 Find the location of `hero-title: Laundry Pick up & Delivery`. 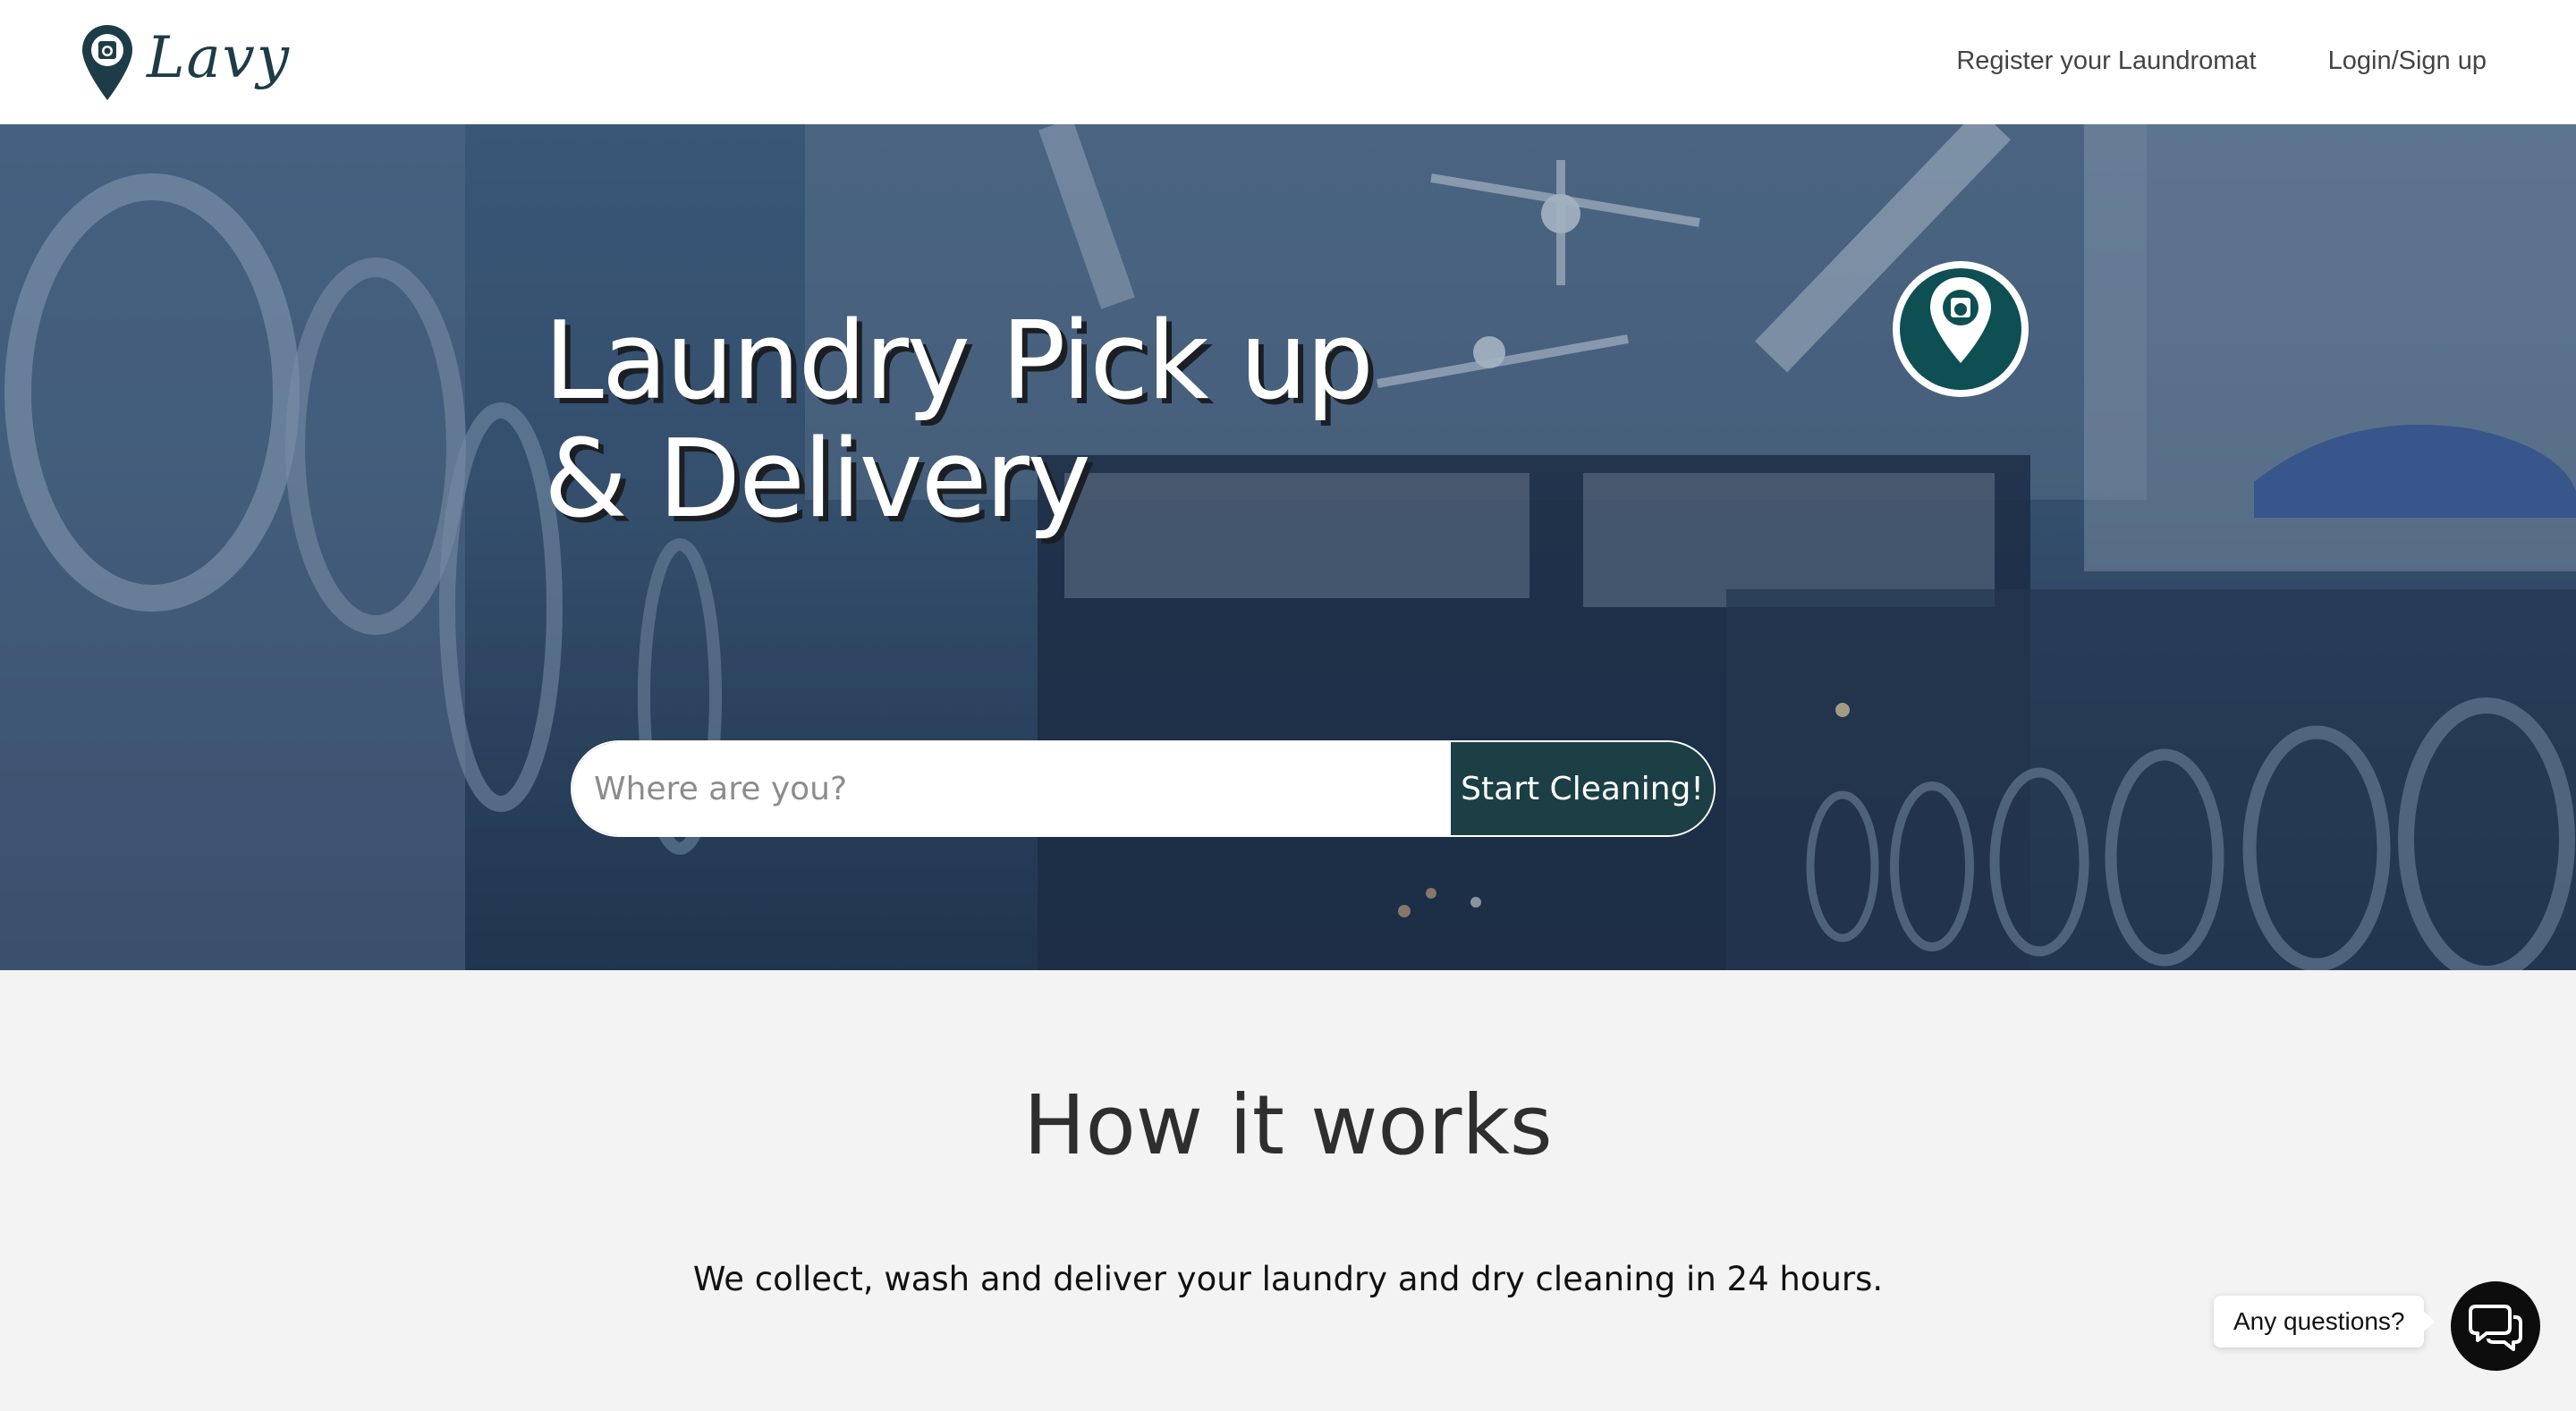

hero-title: Laundry Pick up & Delivery is located at coordinates (959, 421).